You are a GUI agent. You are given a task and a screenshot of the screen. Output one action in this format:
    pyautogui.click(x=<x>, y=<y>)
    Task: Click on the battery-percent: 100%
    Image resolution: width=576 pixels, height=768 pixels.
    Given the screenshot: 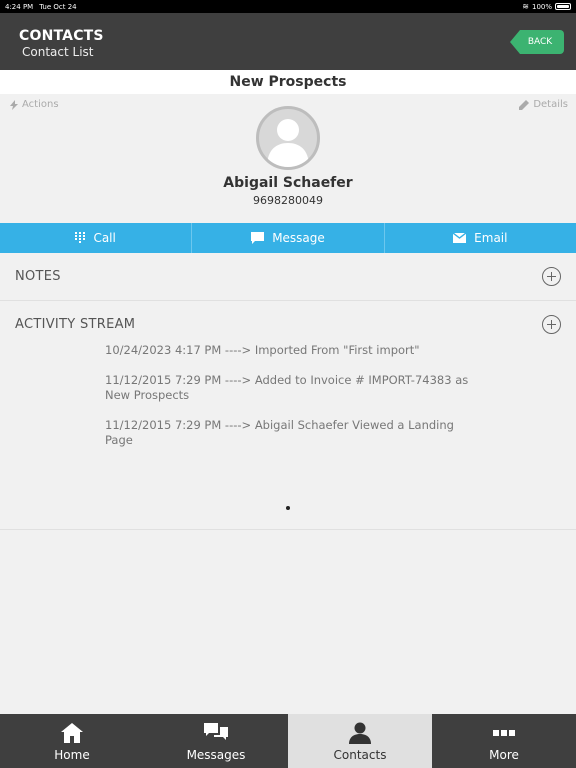 What is the action you would take?
    pyautogui.click(x=541, y=6)
    